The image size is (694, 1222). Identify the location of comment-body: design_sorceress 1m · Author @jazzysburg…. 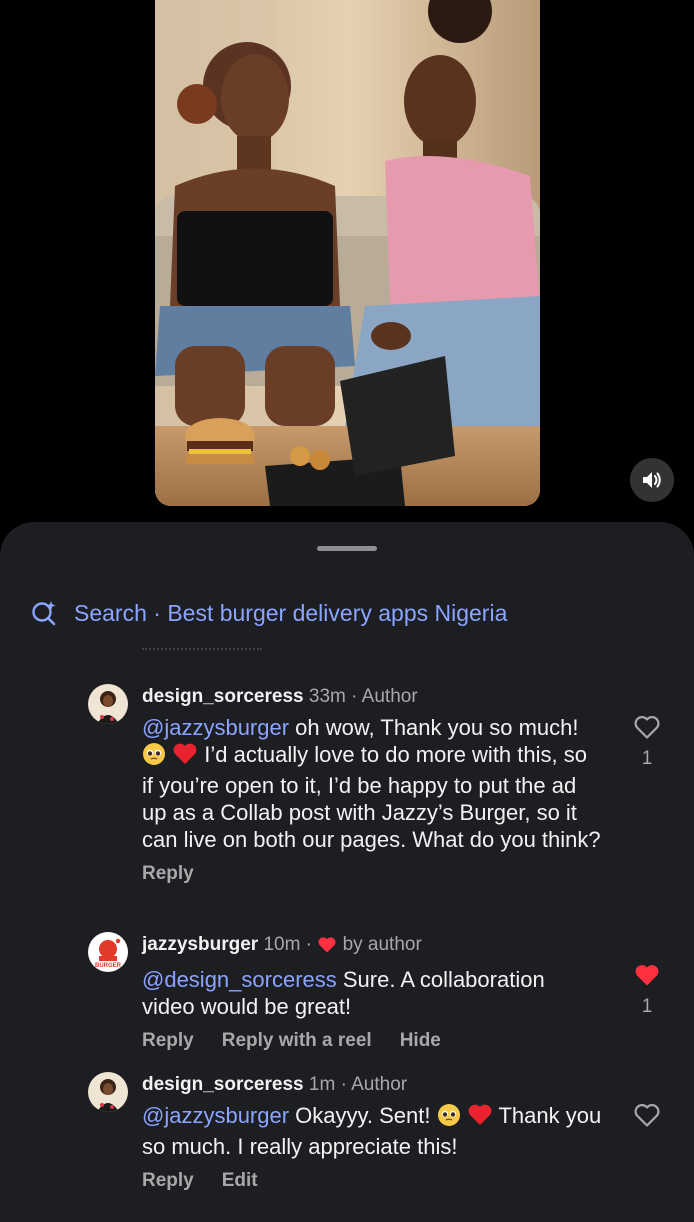
(372, 1132).